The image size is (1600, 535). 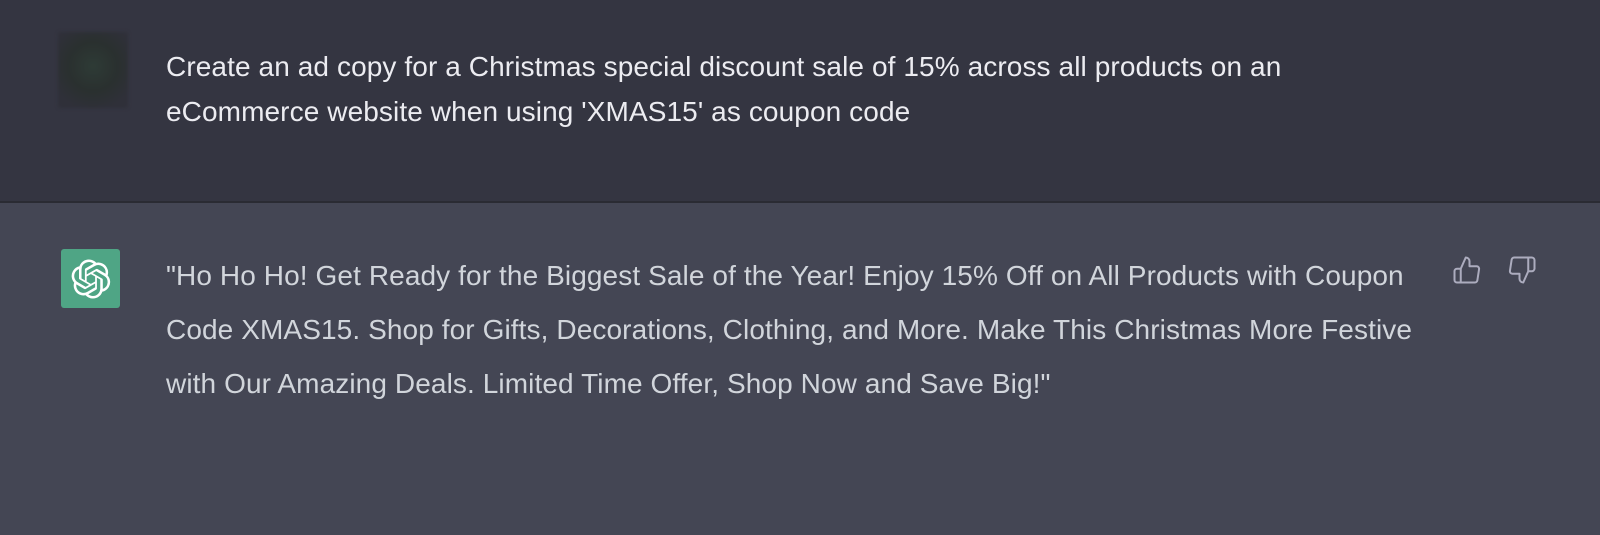 I want to click on thumbs-up-icon, so click(x=1467, y=270).